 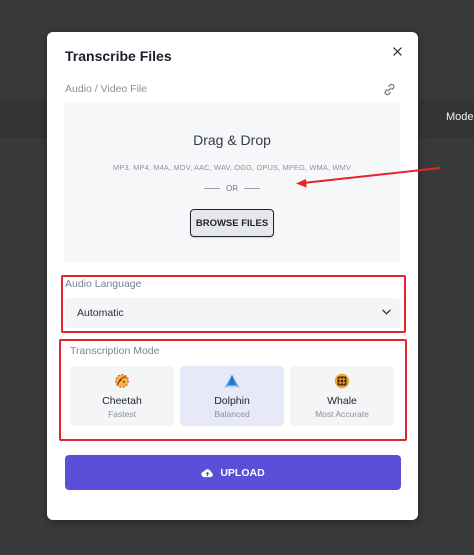 I want to click on dropzone-title: Drag & Drop, so click(x=232, y=140).